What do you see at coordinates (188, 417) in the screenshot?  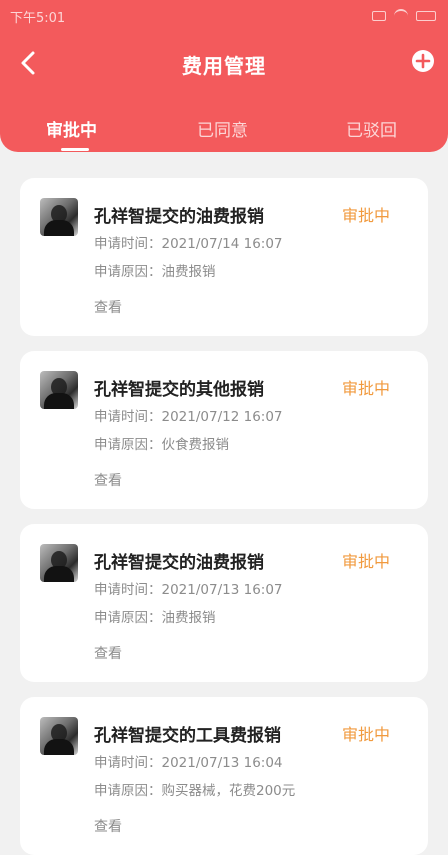 I see `apply-time: 申请时间：2021/07/12 16:07` at bounding box center [188, 417].